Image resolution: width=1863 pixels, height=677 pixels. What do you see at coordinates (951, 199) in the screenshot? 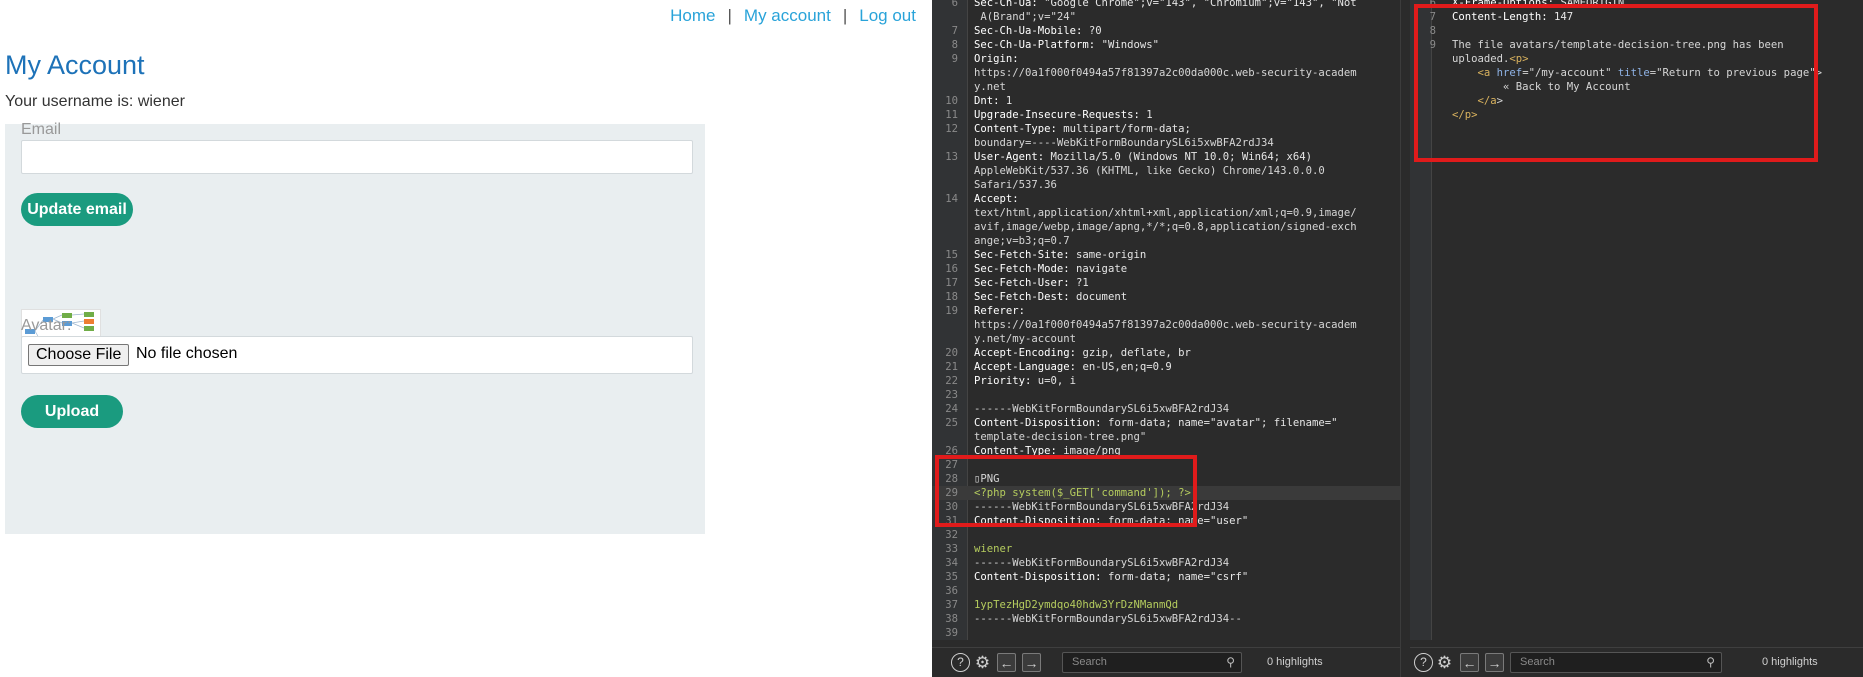
I see `line-number: 14` at bounding box center [951, 199].